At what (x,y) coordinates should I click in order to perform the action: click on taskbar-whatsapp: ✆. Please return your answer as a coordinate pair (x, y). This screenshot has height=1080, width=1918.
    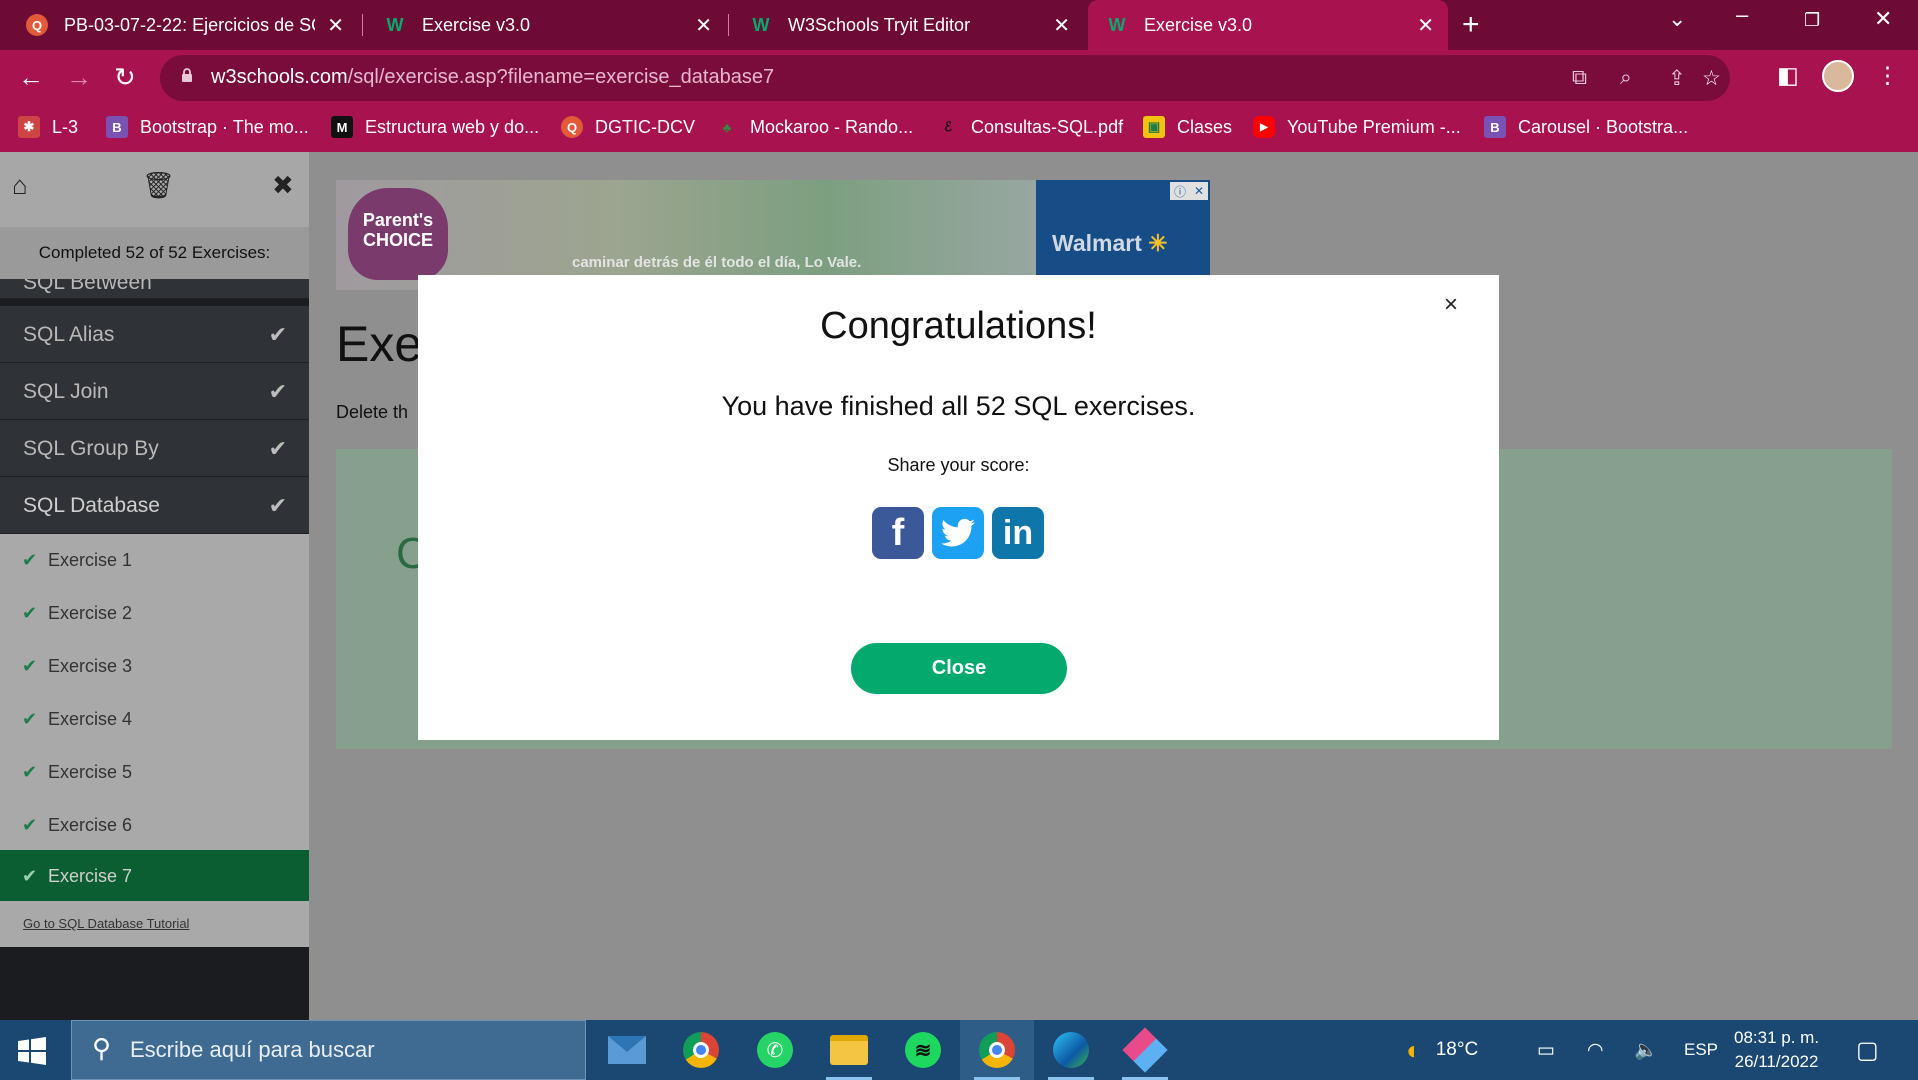
    Looking at the image, I should click on (775, 1050).